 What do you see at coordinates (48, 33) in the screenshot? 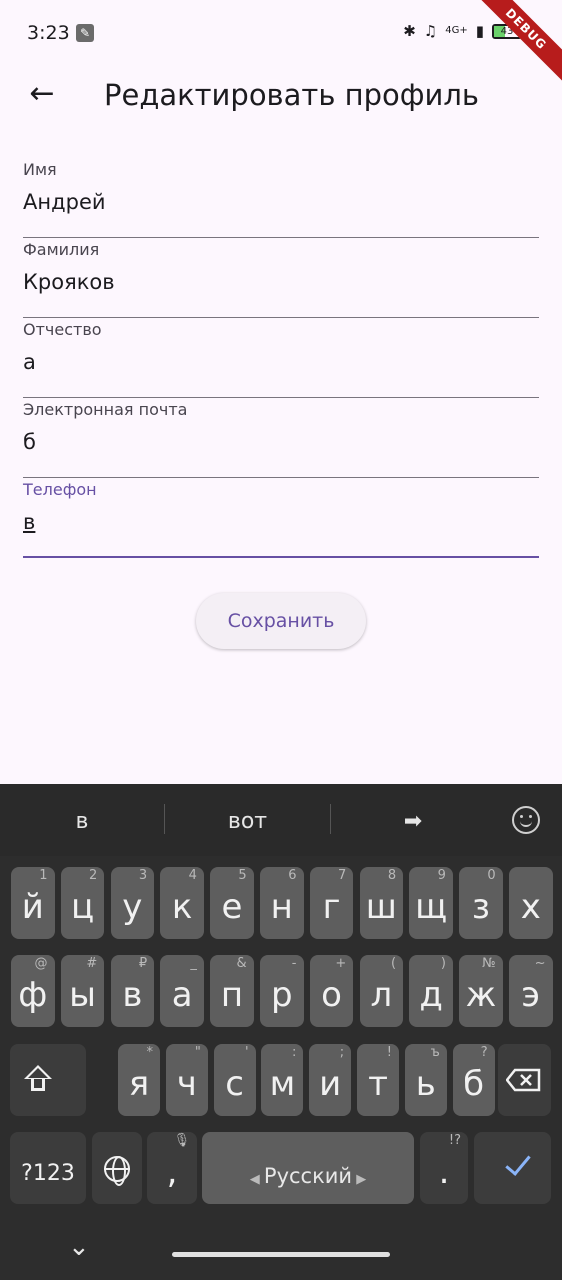
I see `status-time: 3:23` at bounding box center [48, 33].